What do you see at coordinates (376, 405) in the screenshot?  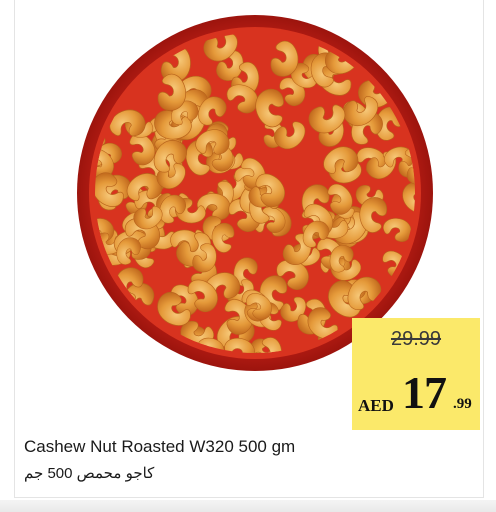 I see `currency-label: AED` at bounding box center [376, 405].